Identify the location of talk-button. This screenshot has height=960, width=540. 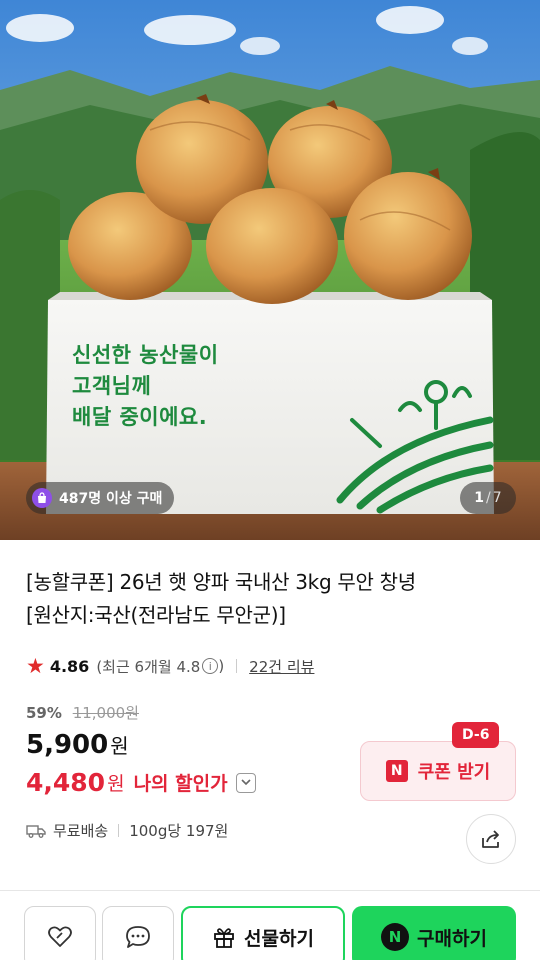
(138, 933).